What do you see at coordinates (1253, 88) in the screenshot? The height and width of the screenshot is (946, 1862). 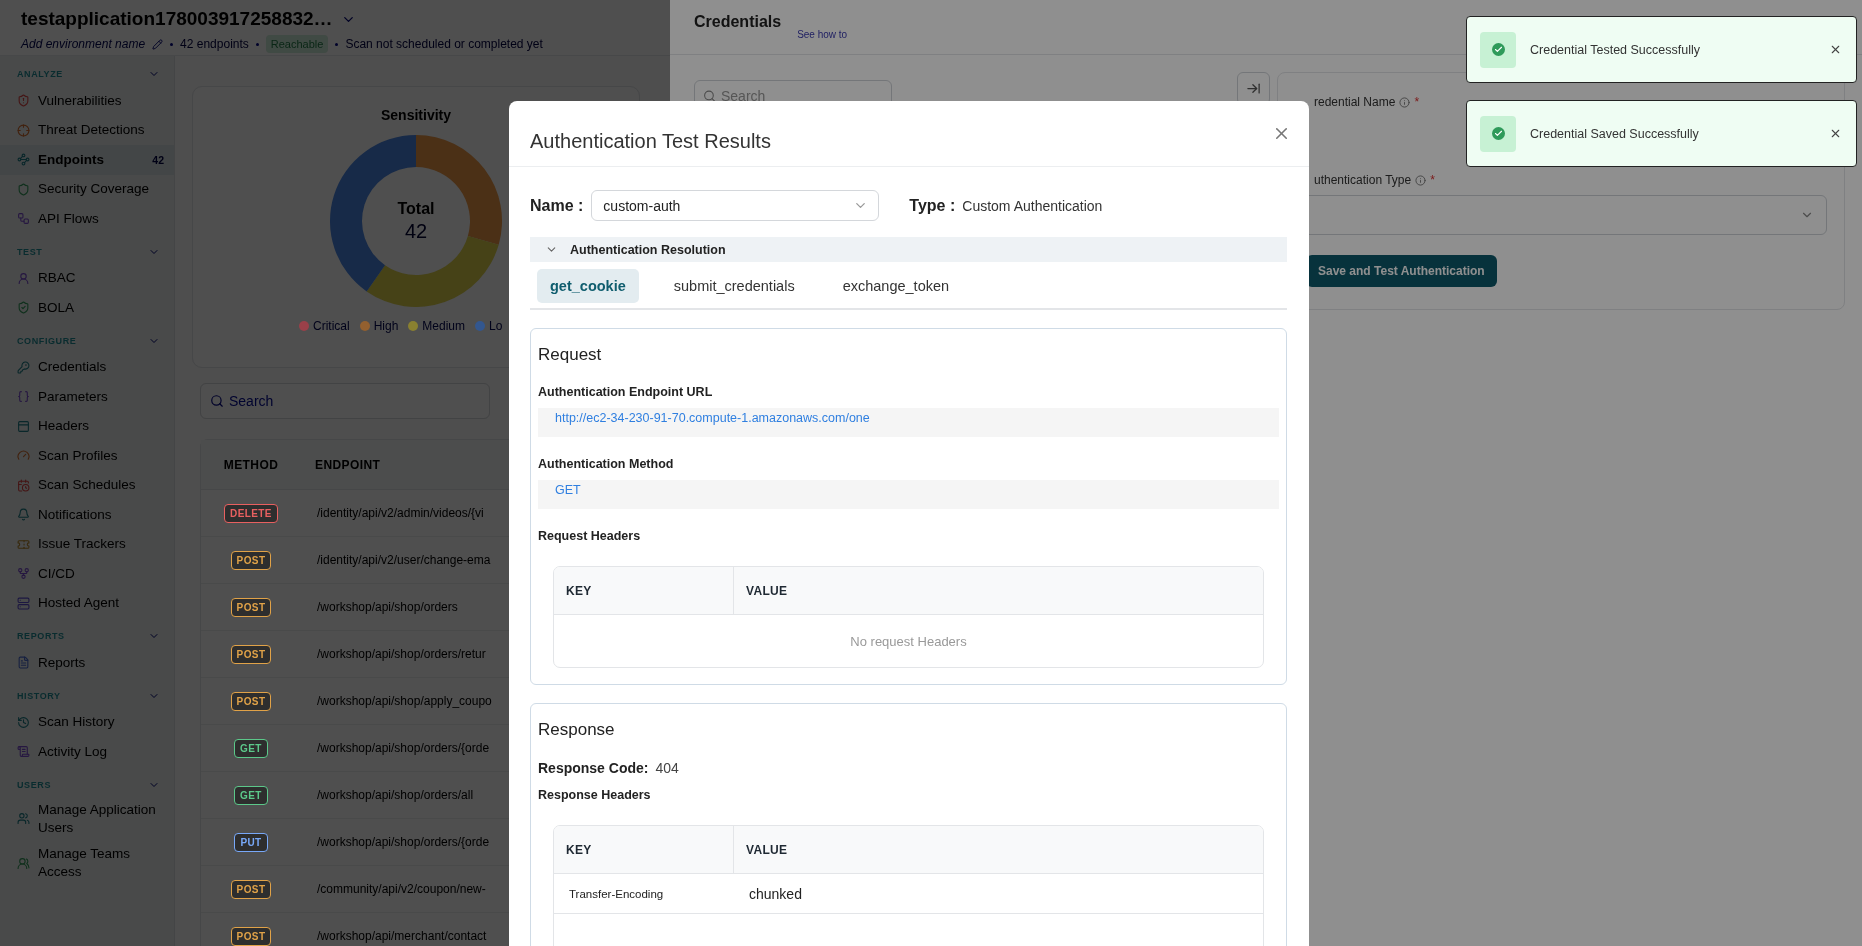 I see `arrow-to-line-icon` at bounding box center [1253, 88].